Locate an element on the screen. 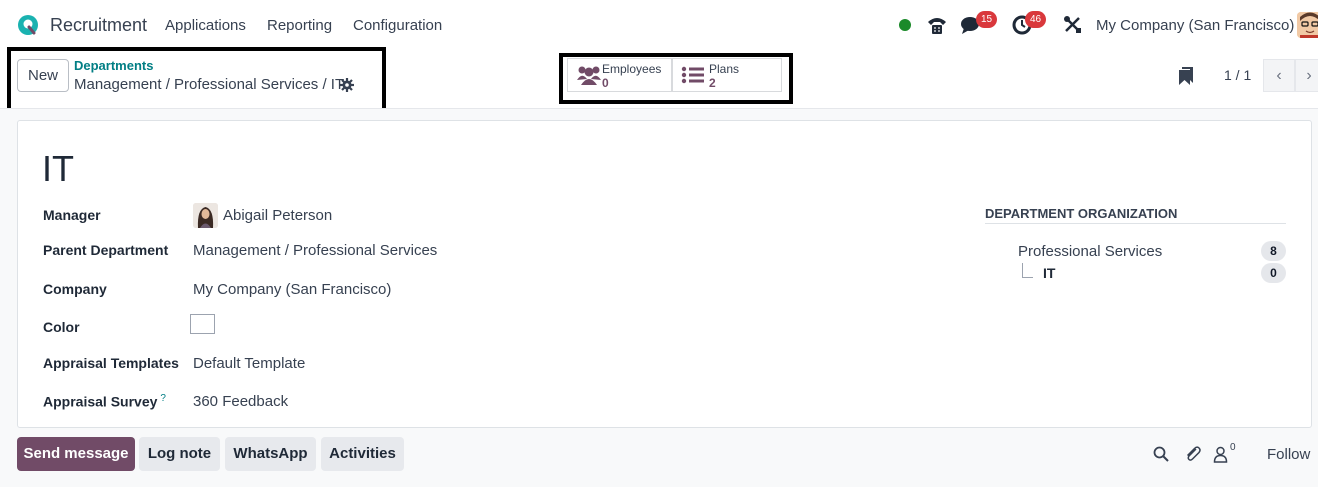  pager-previous-button: ‹ is located at coordinates (1279, 75).